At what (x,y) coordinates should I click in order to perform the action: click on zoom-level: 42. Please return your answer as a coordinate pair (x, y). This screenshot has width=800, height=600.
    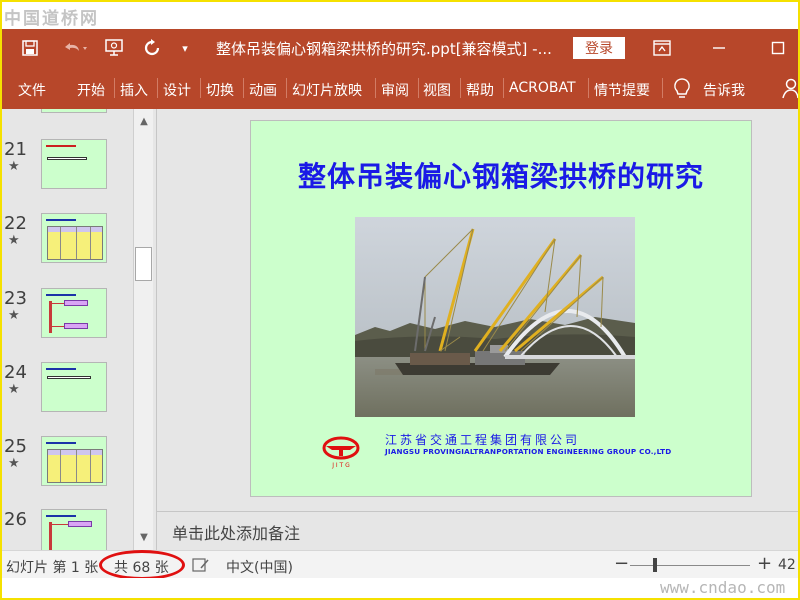
    Looking at the image, I should click on (787, 565).